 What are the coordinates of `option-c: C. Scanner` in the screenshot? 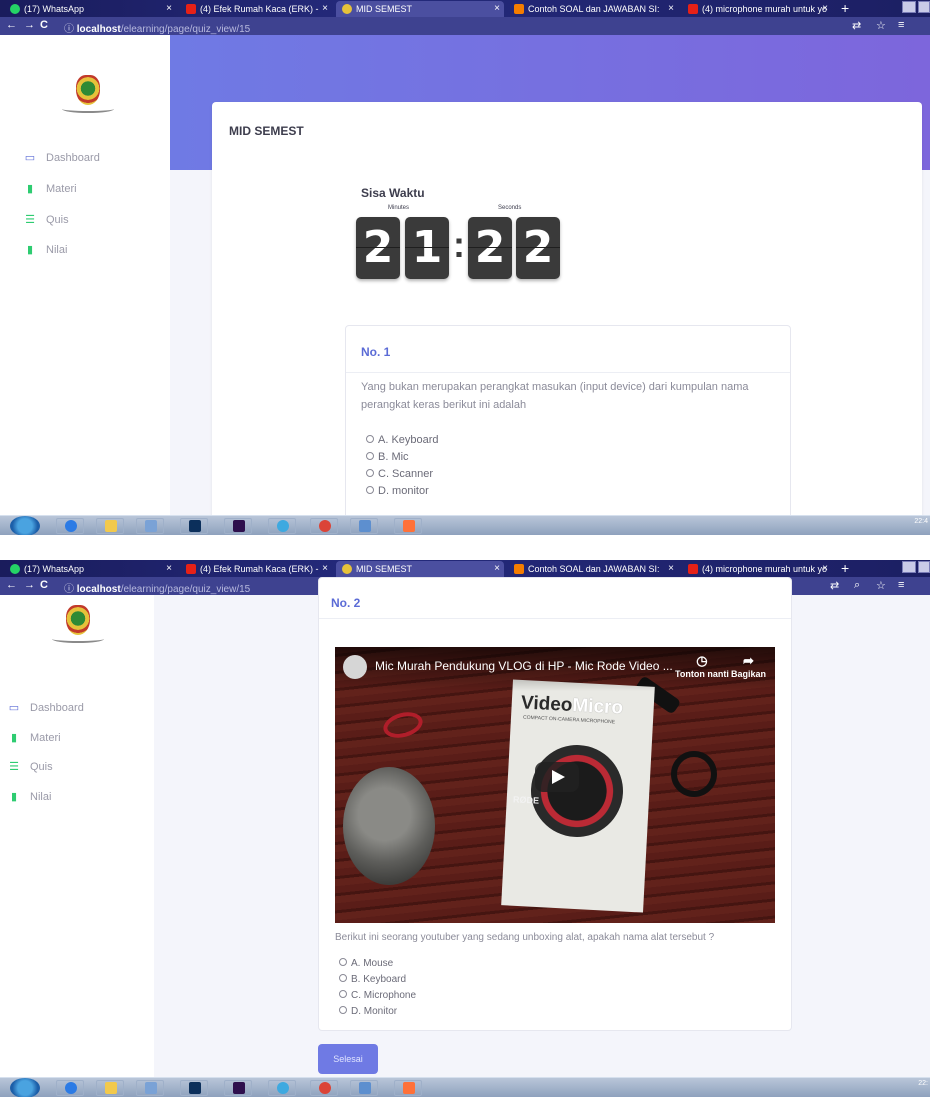 It's located at (399, 474).